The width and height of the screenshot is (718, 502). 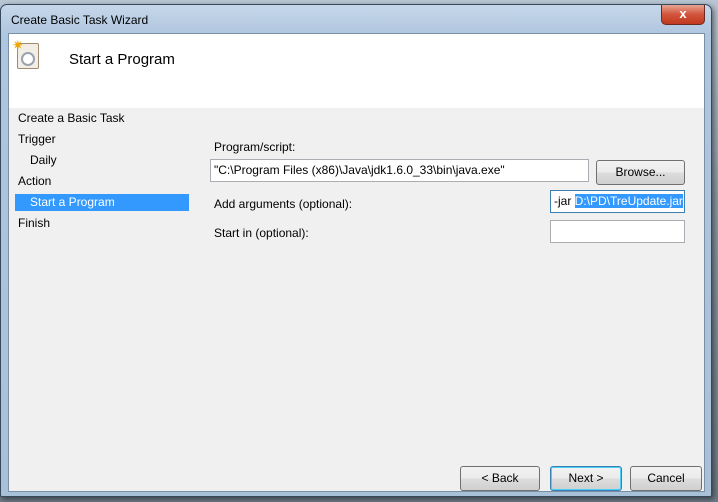 What do you see at coordinates (564, 201) in the screenshot?
I see `arguments-text: -jar` at bounding box center [564, 201].